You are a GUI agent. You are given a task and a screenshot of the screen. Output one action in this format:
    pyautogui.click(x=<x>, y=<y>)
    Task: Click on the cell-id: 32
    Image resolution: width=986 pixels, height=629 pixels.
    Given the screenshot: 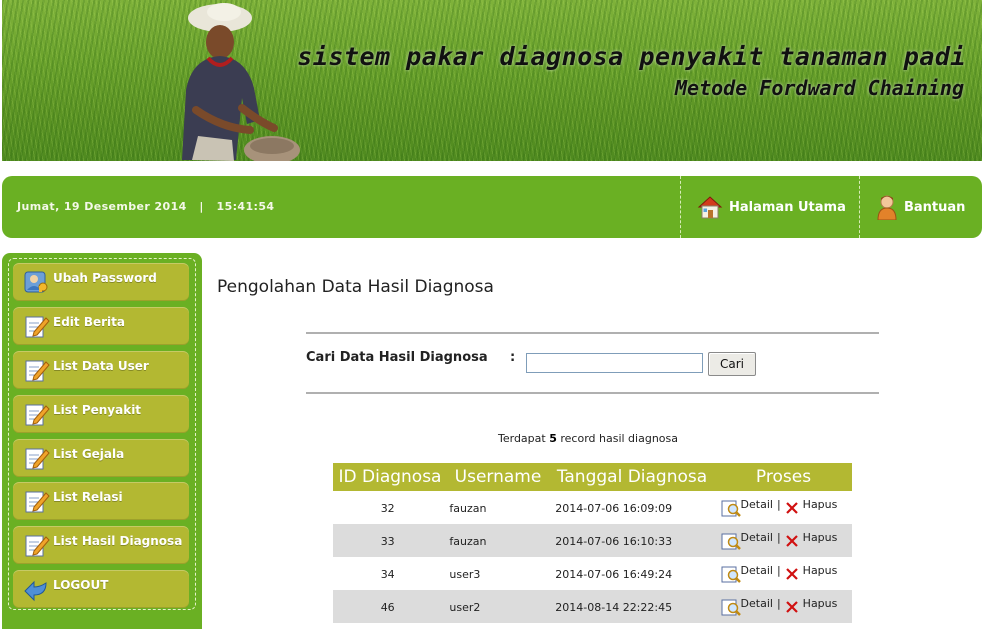 What is the action you would take?
    pyautogui.click(x=387, y=508)
    